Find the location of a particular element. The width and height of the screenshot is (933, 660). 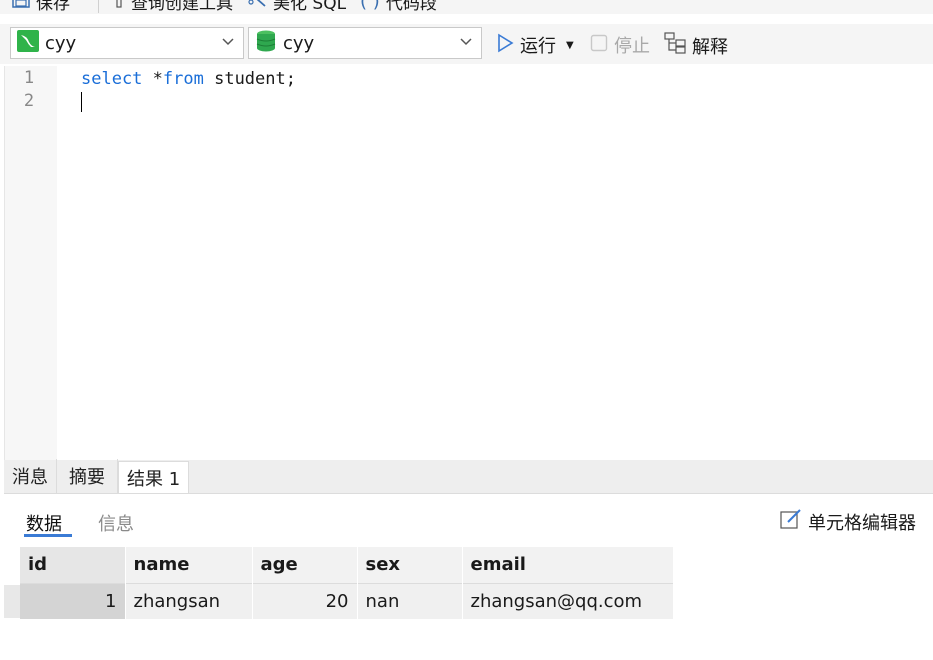

result-subtabs: 数据 信息 单元格编辑器 is located at coordinates (468, 519).